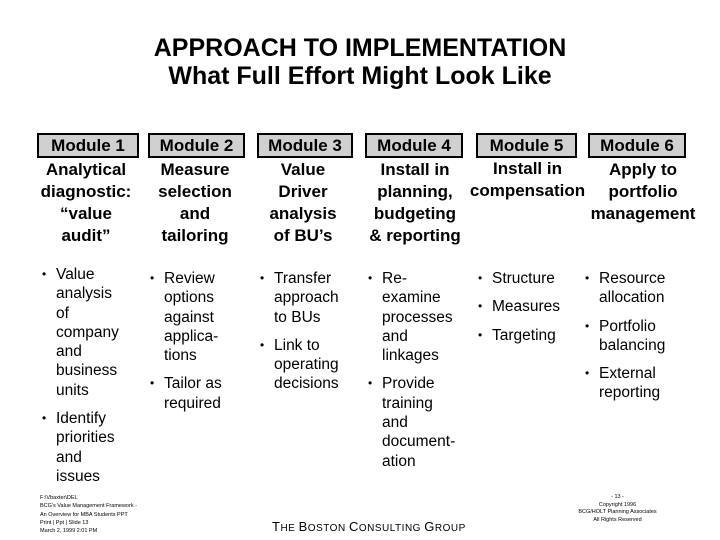  I want to click on bullet-item: • Review options against applica- tions, so click(184, 317).